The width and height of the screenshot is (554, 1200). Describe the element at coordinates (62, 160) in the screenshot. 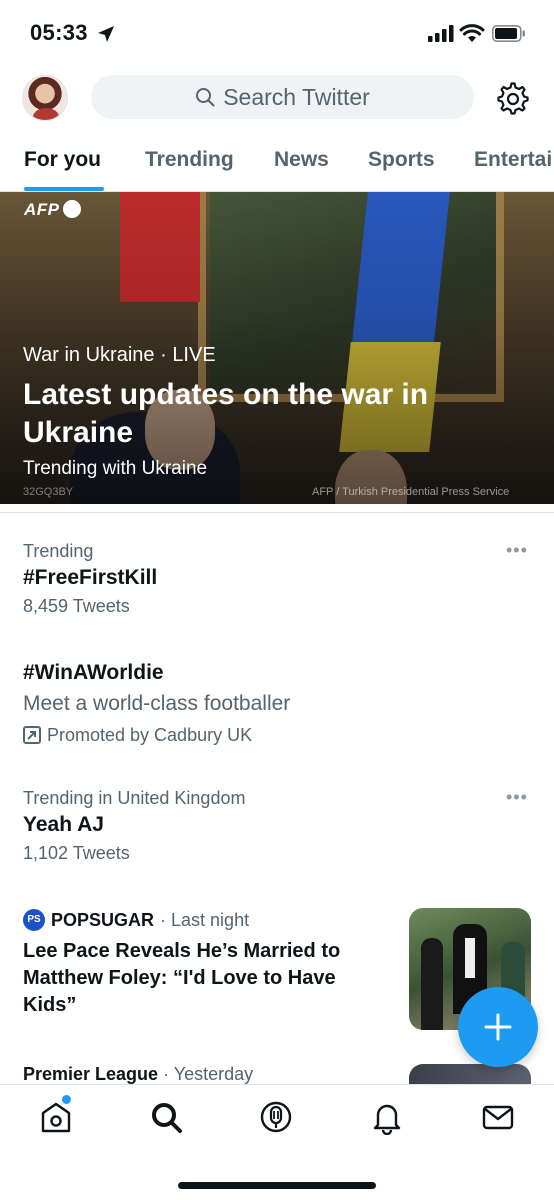

I see `tab-for-you: For you` at that location.